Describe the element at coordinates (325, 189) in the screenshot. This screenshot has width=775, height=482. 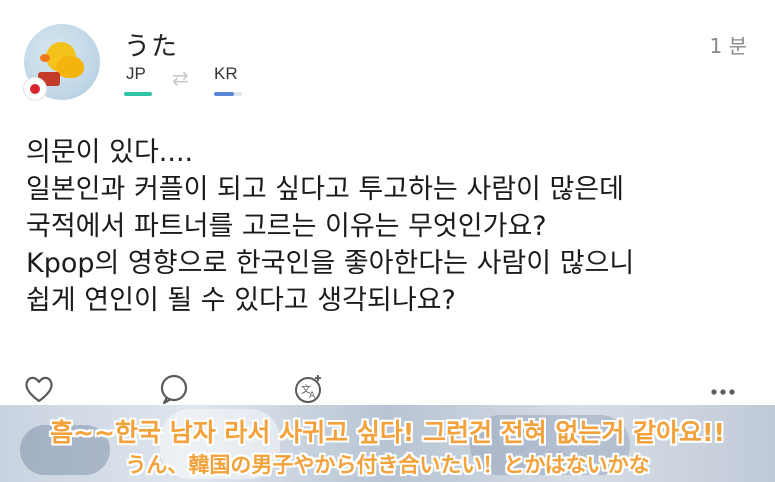
I see `post-body-line: 일본인과 커플이 되고 싶다고 투고하는 사람이 많은데` at that location.